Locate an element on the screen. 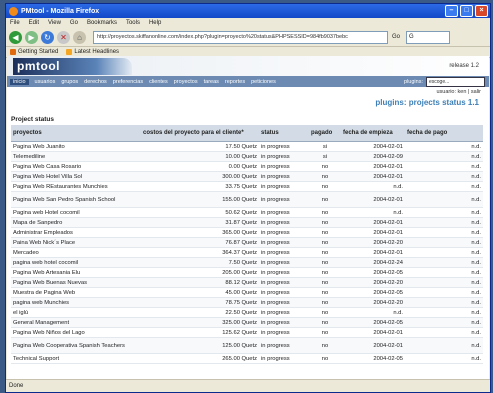  home-icon: ⌂ is located at coordinates (79, 37).